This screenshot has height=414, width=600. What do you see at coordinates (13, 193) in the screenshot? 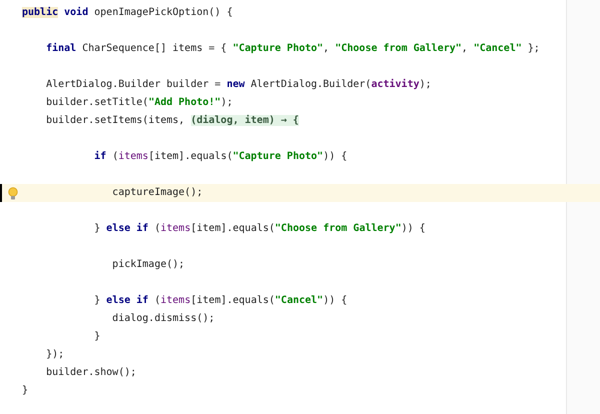
I see `lightbulb-icon` at bounding box center [13, 193].